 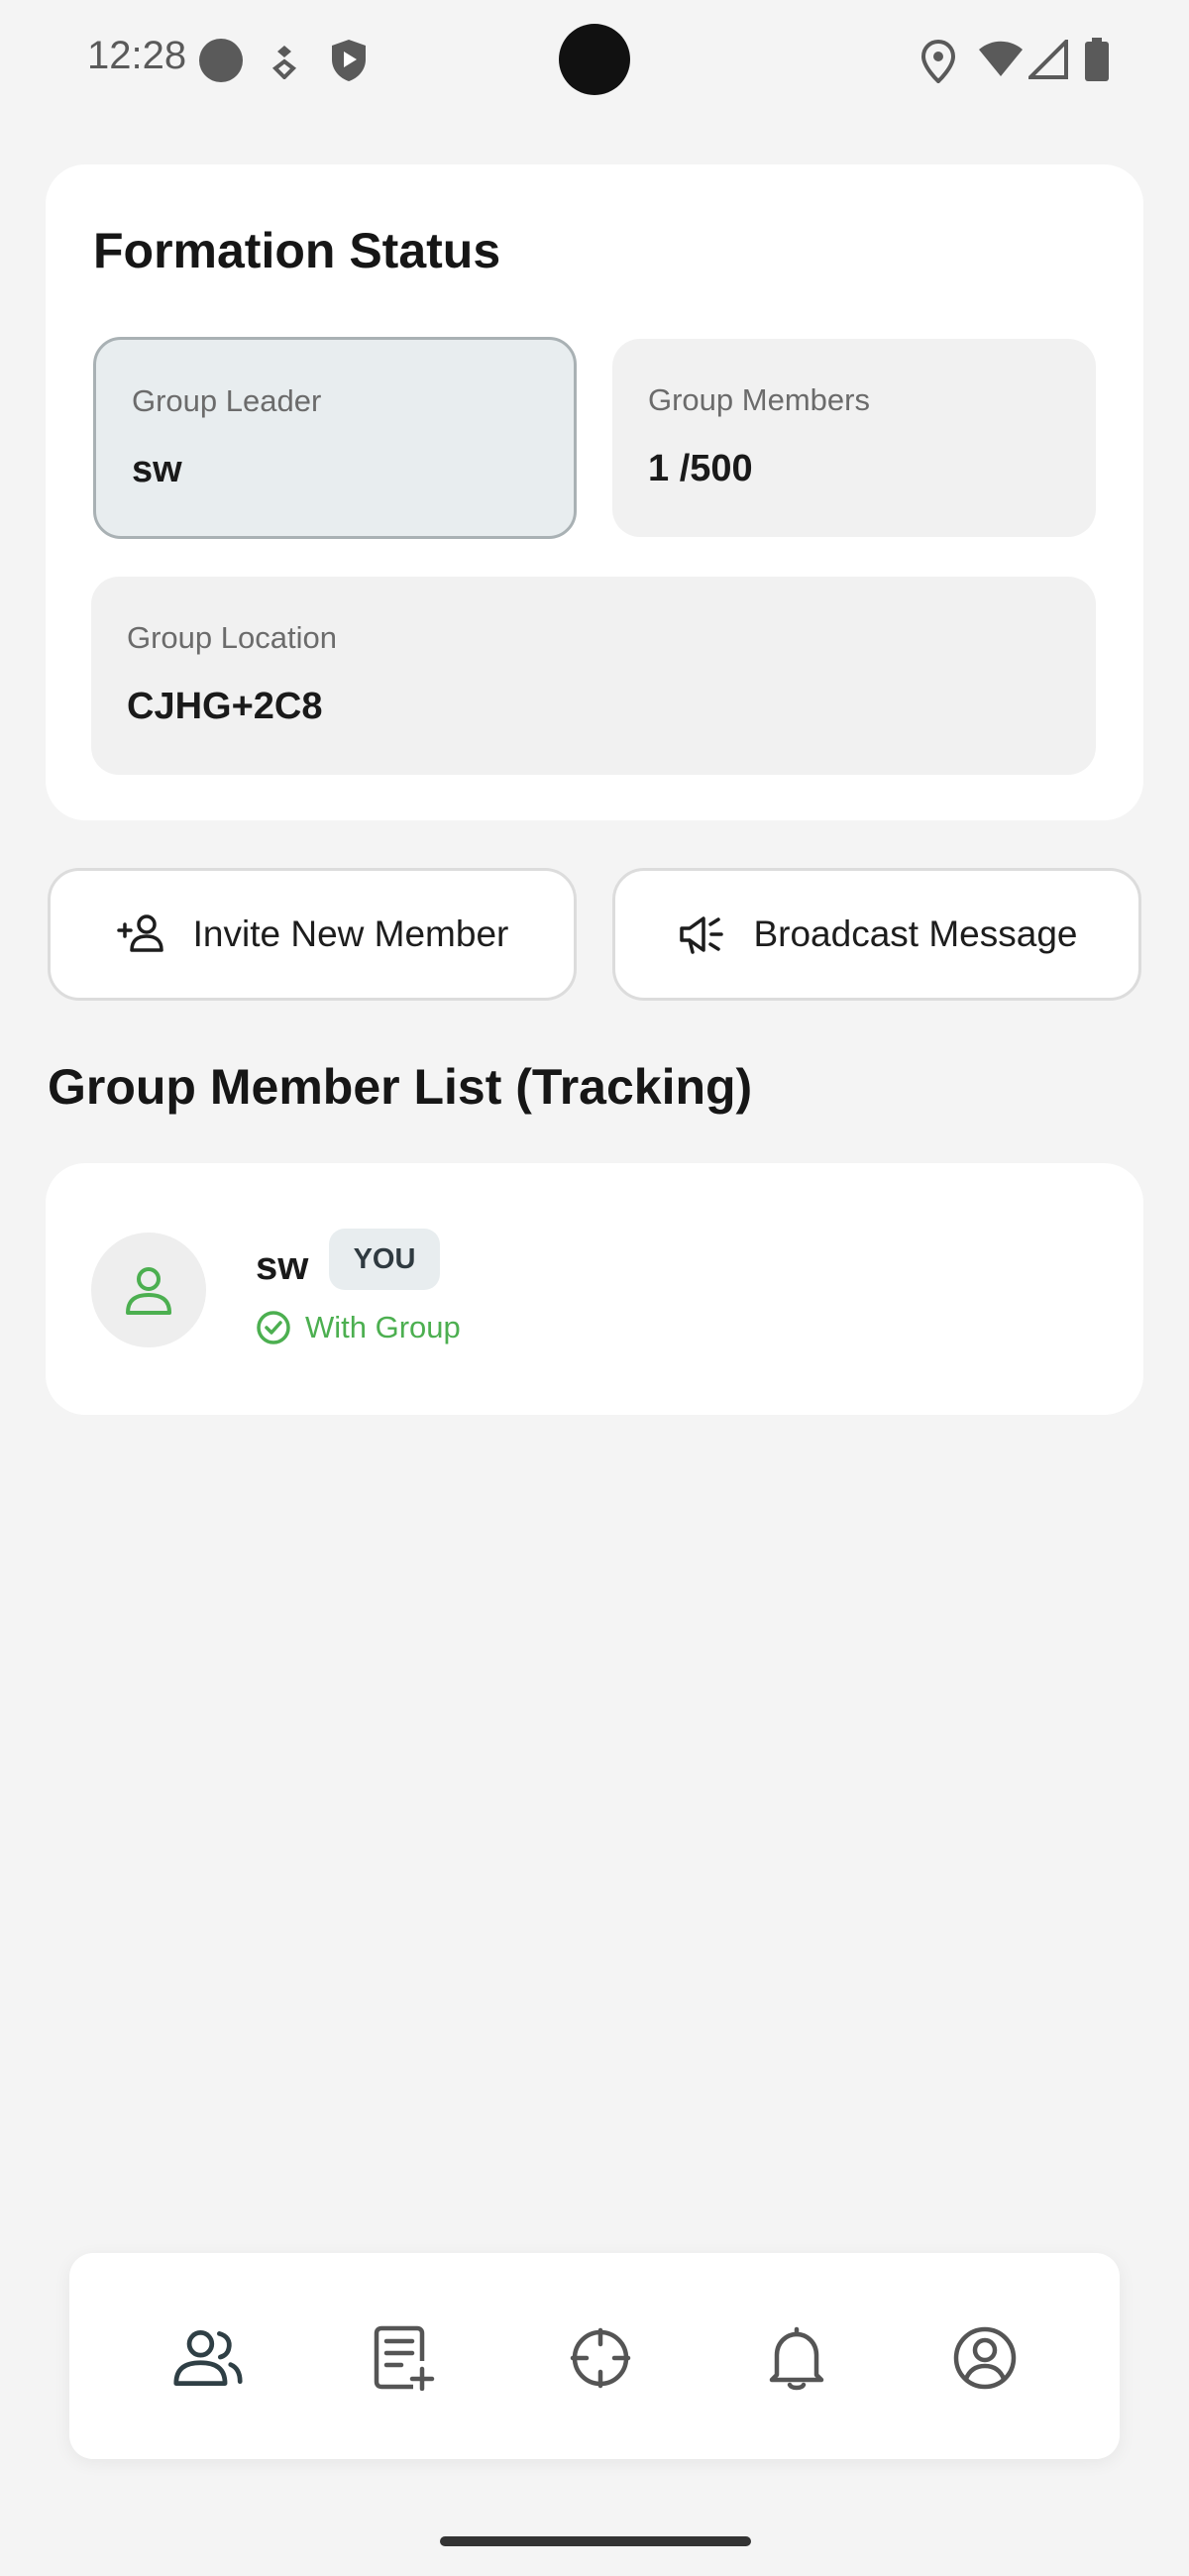 I want to click on home-indicator, so click(x=595, y=2541).